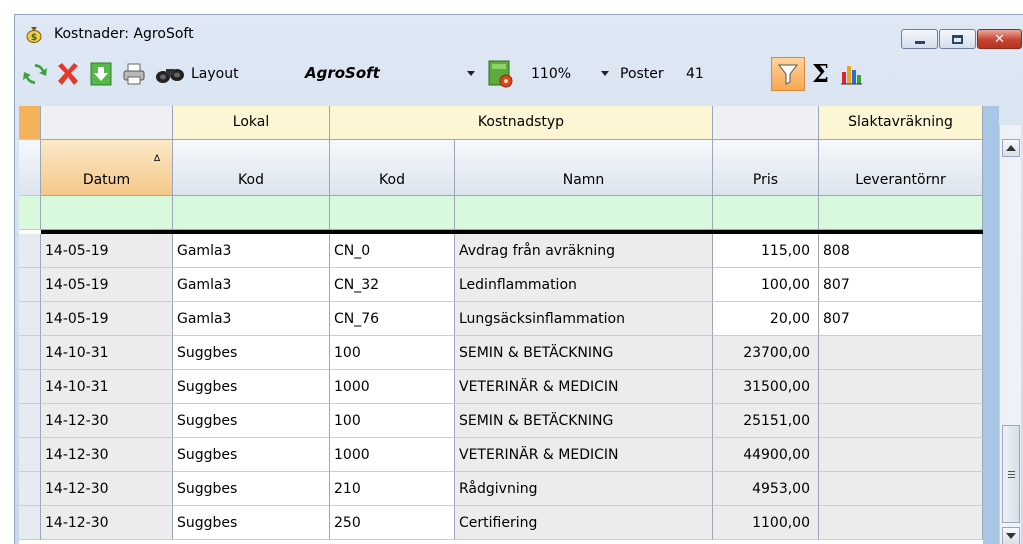  What do you see at coordinates (901, 213) in the screenshot?
I see `filter-cell-leverantornr` at bounding box center [901, 213].